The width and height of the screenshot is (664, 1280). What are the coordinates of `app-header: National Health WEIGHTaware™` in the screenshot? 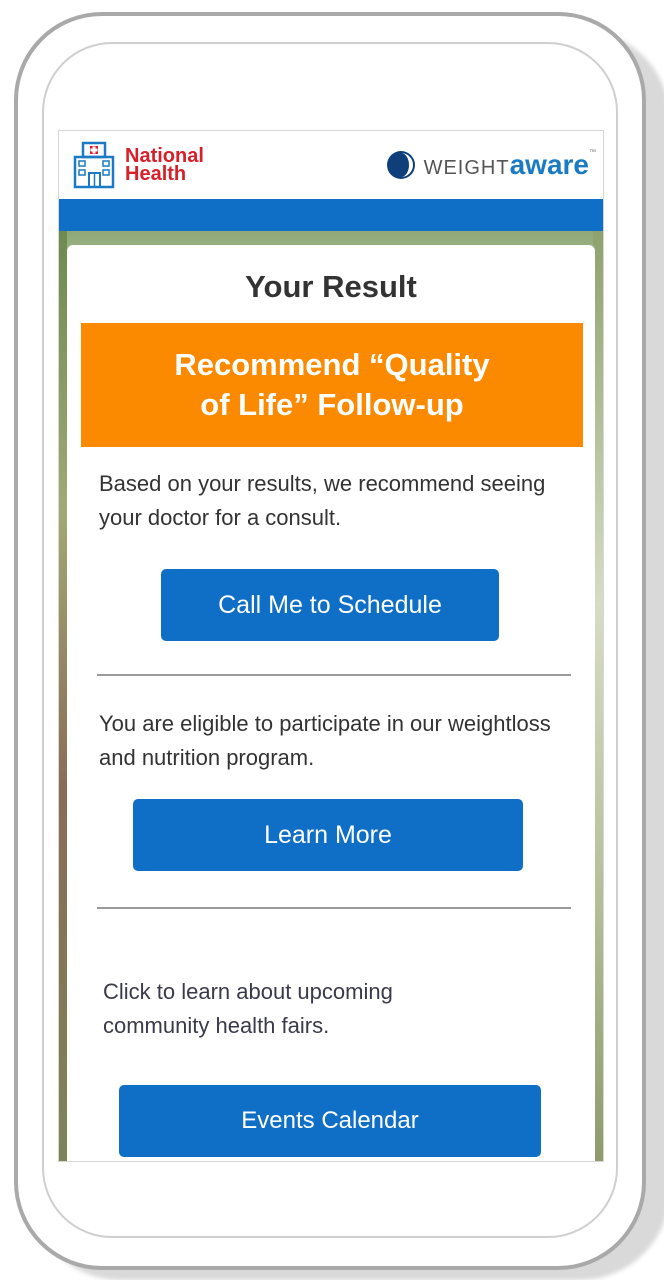 It's located at (331, 165).